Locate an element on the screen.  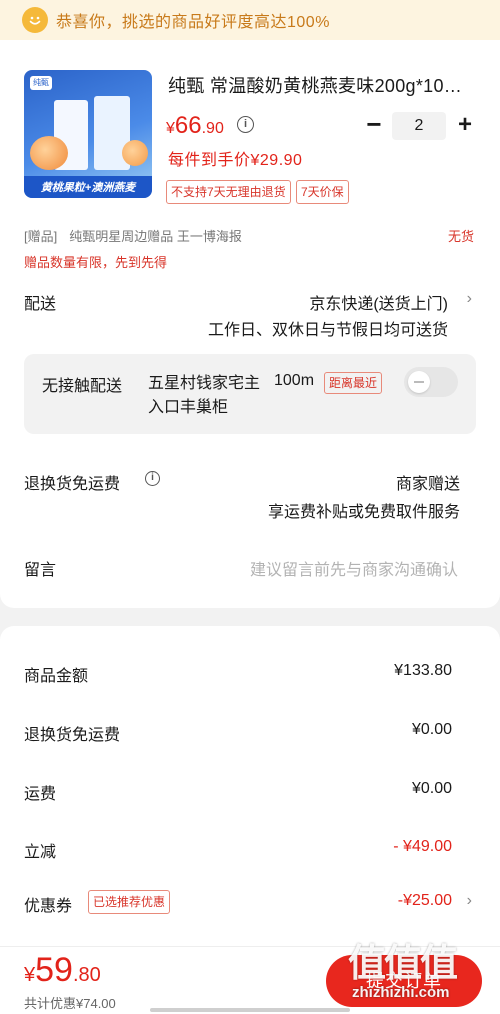
summary-label: 优惠券 is located at coordinates (48, 906).